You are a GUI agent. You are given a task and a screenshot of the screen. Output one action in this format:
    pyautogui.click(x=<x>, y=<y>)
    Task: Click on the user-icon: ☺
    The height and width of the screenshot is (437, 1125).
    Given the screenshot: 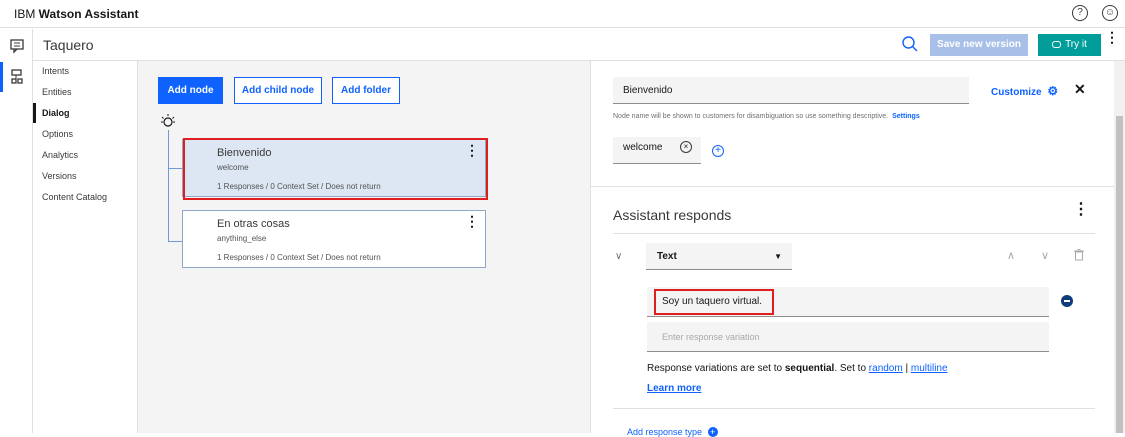 What is the action you would take?
    pyautogui.click(x=1110, y=13)
    